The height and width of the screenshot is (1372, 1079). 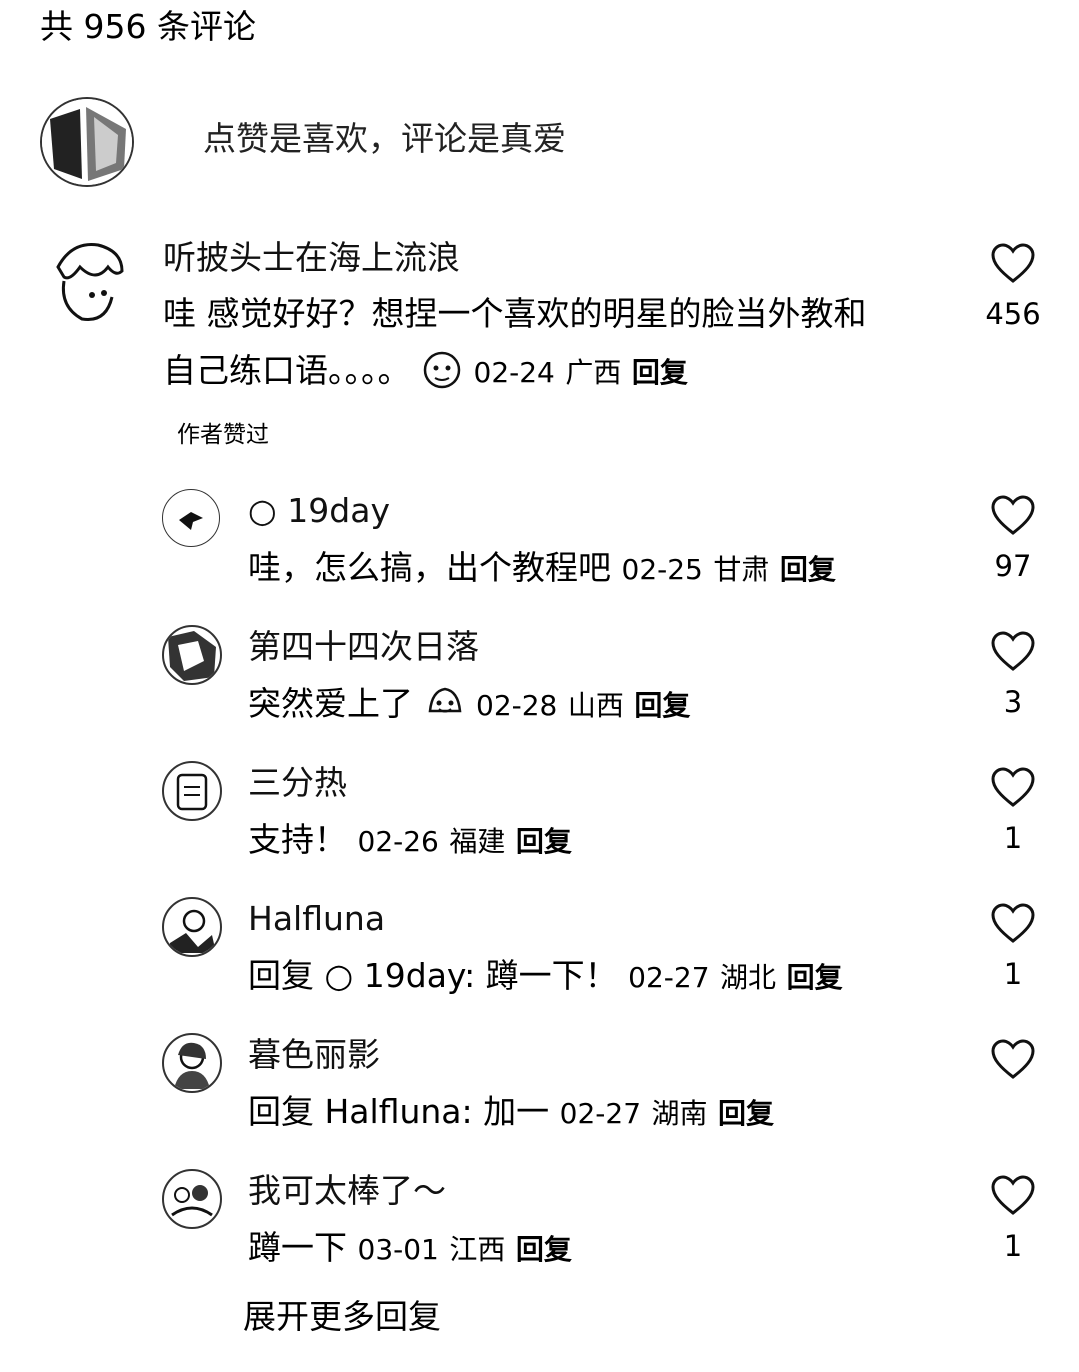 What do you see at coordinates (662, 569) in the screenshot?
I see `reply-date: 02-25` at bounding box center [662, 569].